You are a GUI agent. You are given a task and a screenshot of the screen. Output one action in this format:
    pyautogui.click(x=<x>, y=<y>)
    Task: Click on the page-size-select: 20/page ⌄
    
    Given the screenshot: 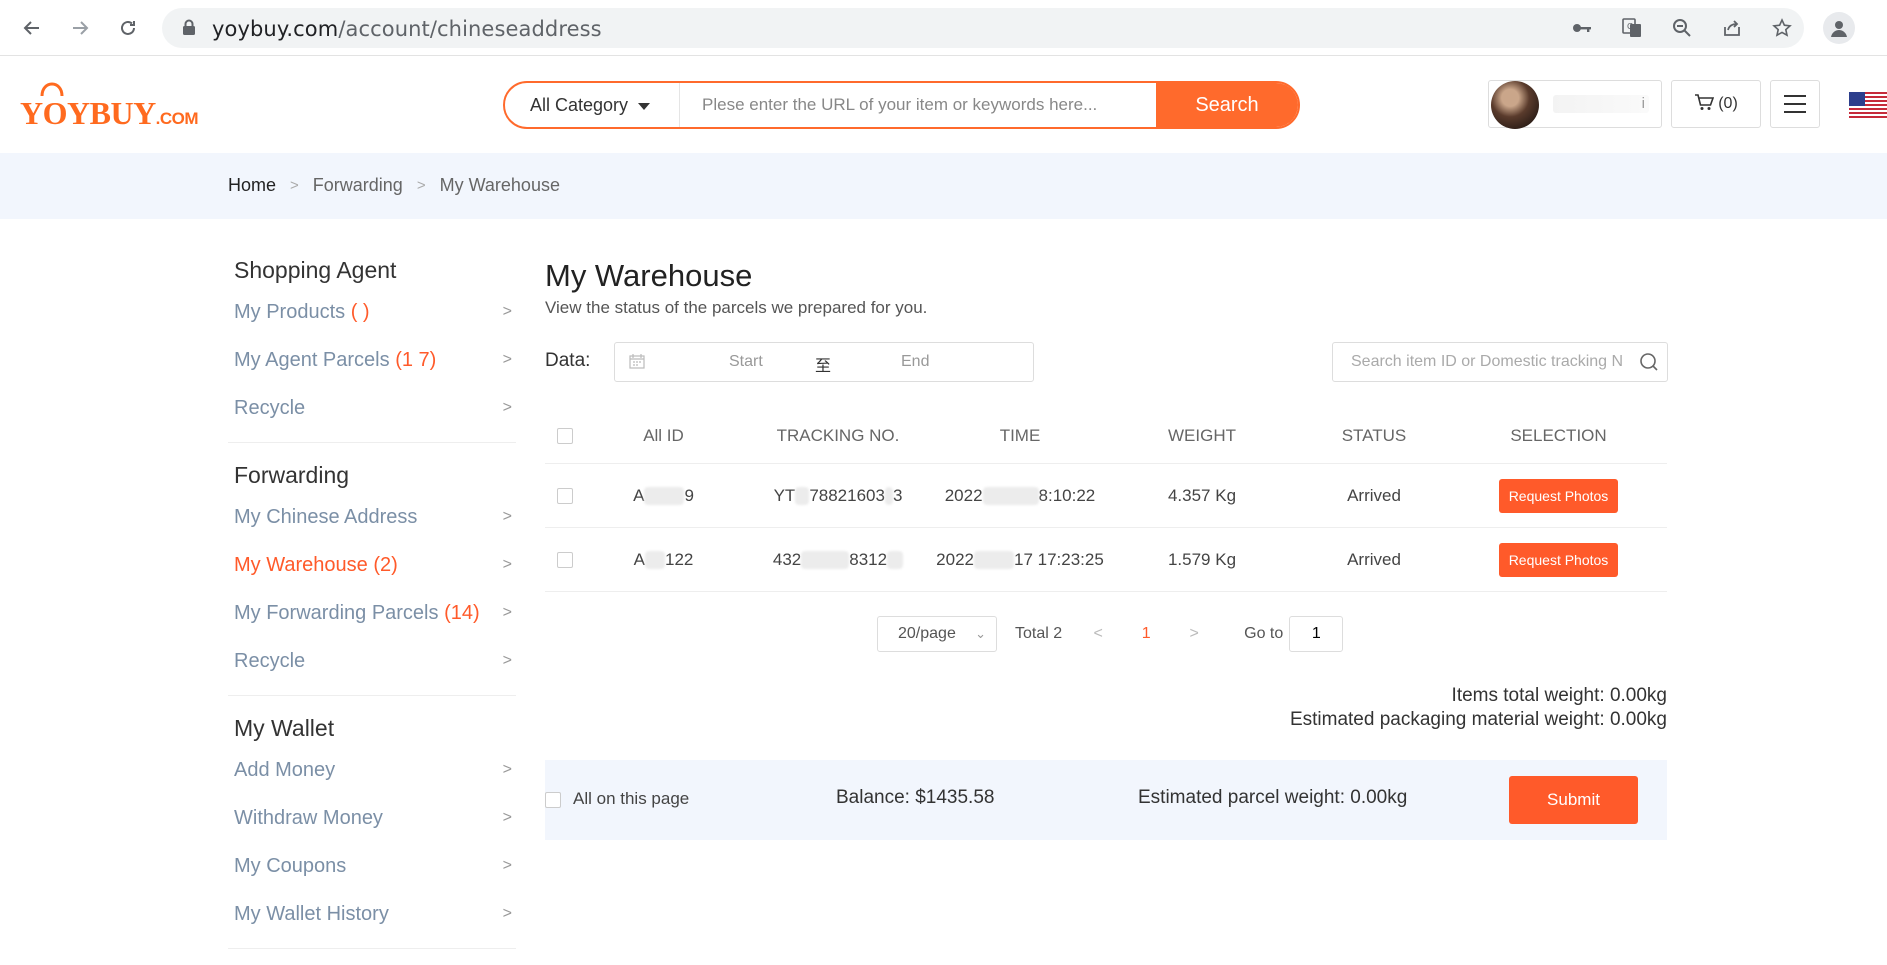 What is the action you would take?
    pyautogui.click(x=937, y=634)
    